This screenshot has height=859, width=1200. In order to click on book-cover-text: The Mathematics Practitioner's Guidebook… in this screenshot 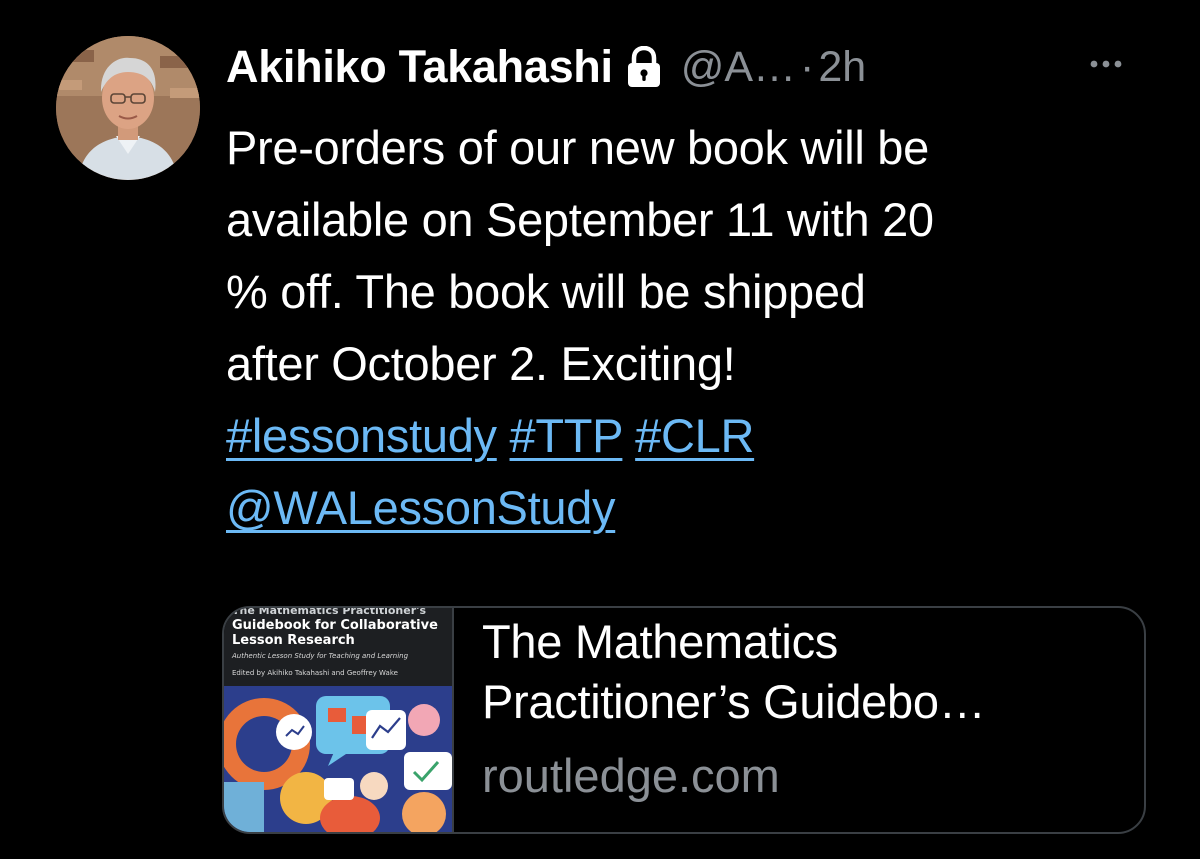, I will do `click(338, 642)`.